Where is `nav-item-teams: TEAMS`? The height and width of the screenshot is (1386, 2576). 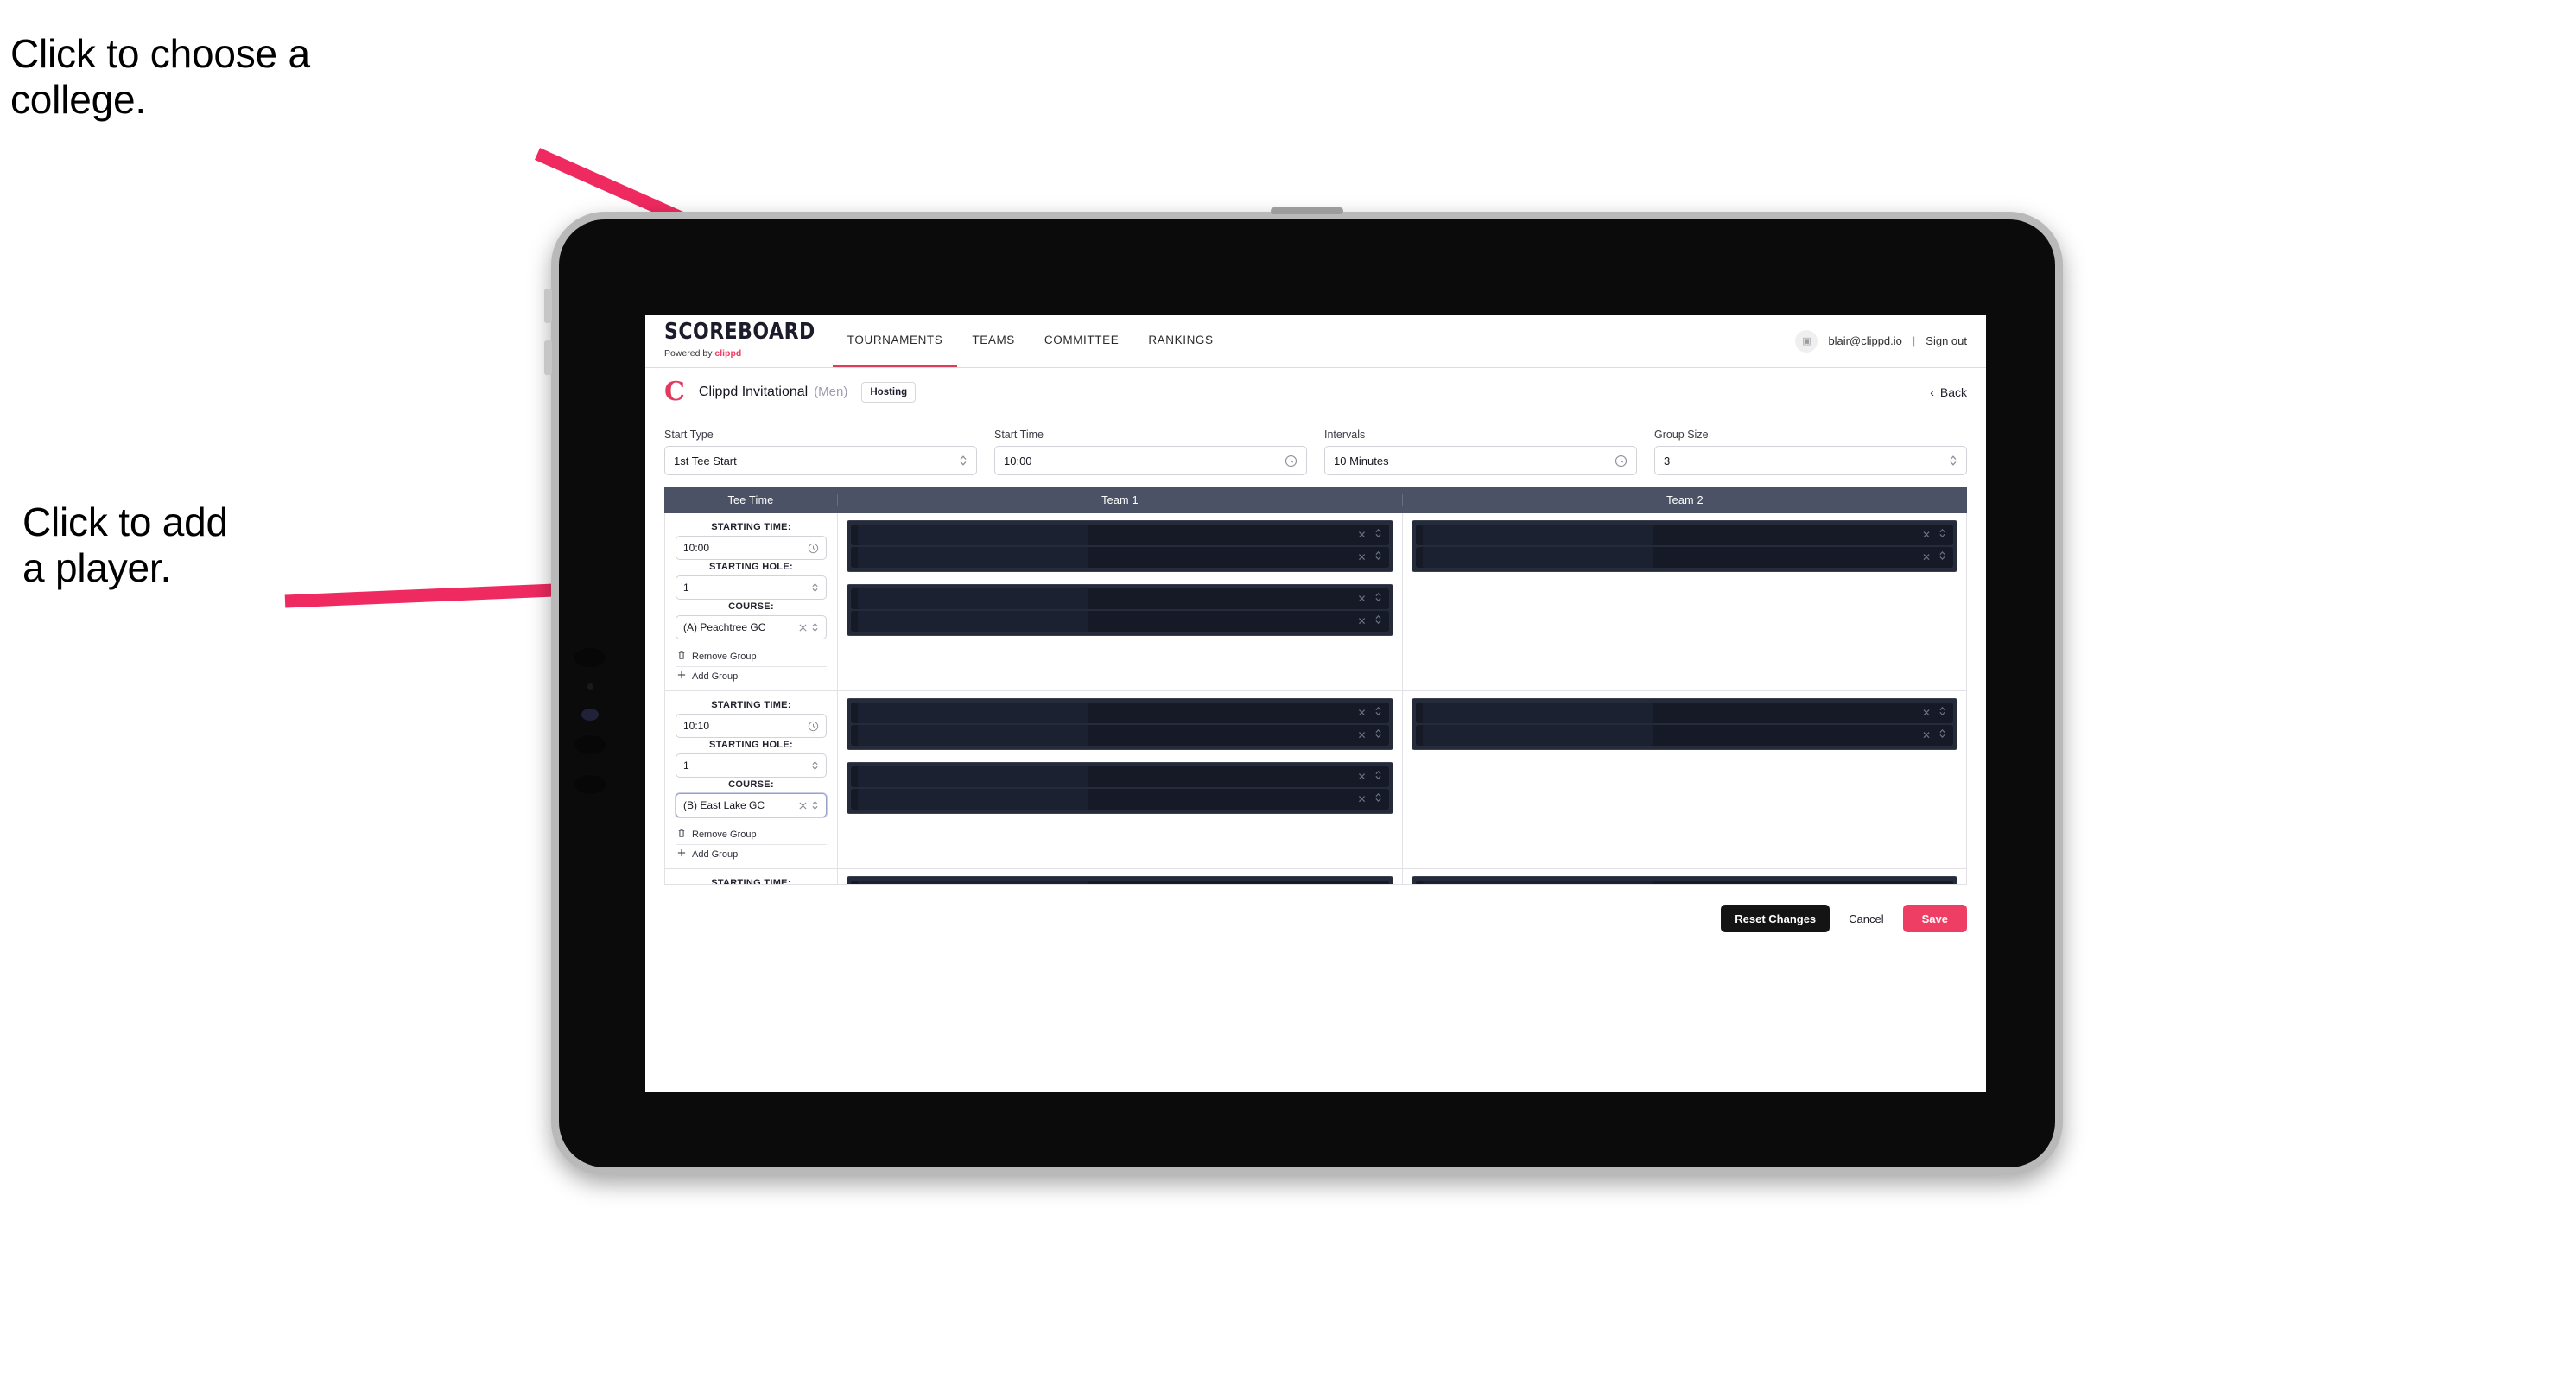 nav-item-teams: TEAMS is located at coordinates (993, 341).